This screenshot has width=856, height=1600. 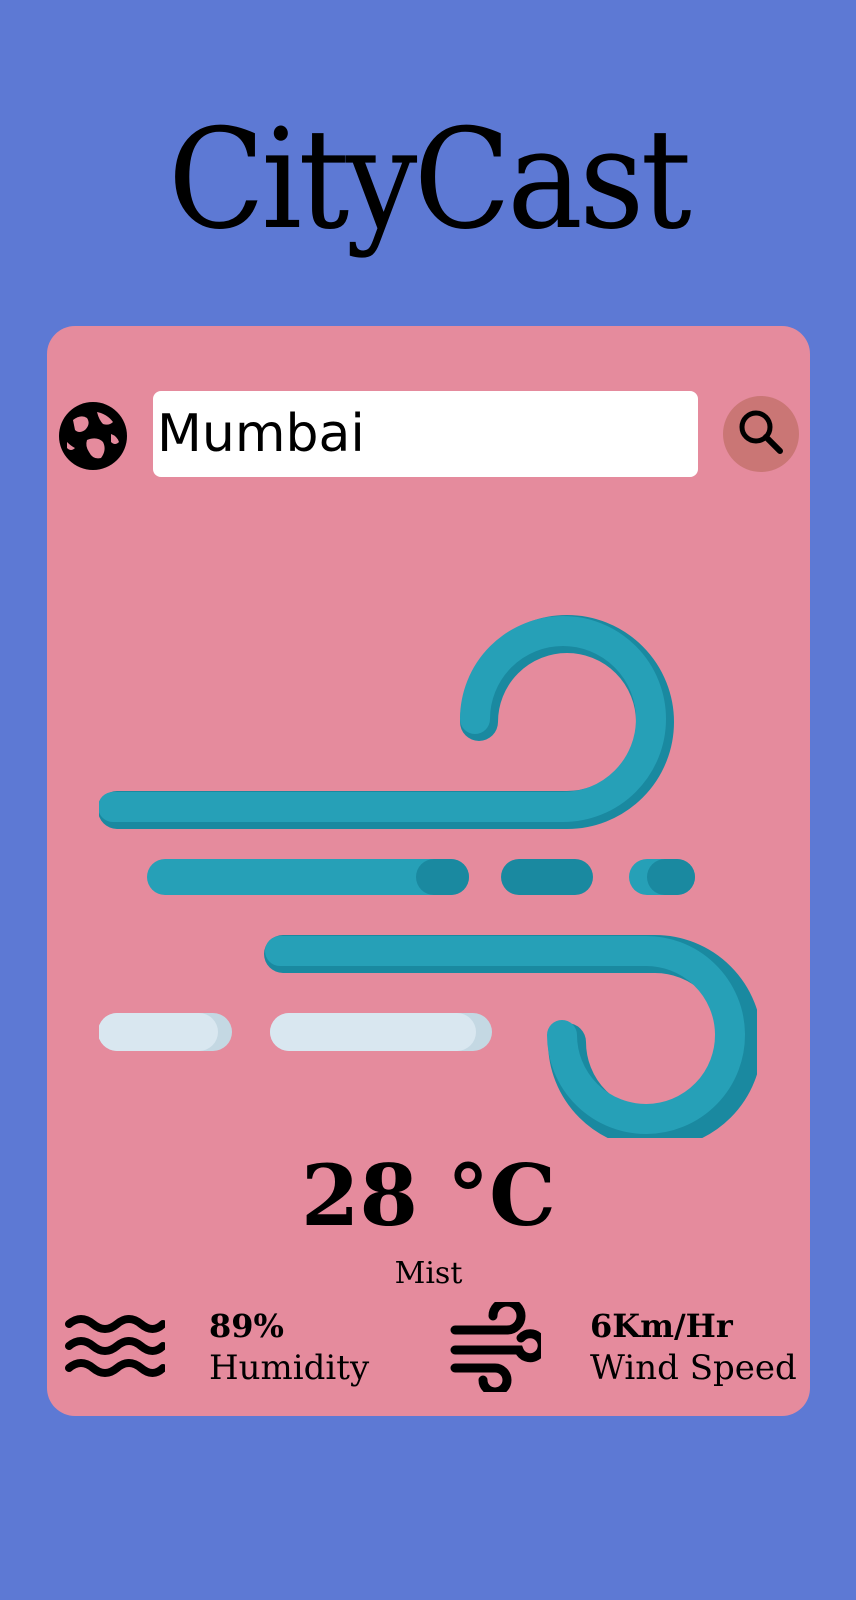 I want to click on search-icon, so click(x=761, y=434).